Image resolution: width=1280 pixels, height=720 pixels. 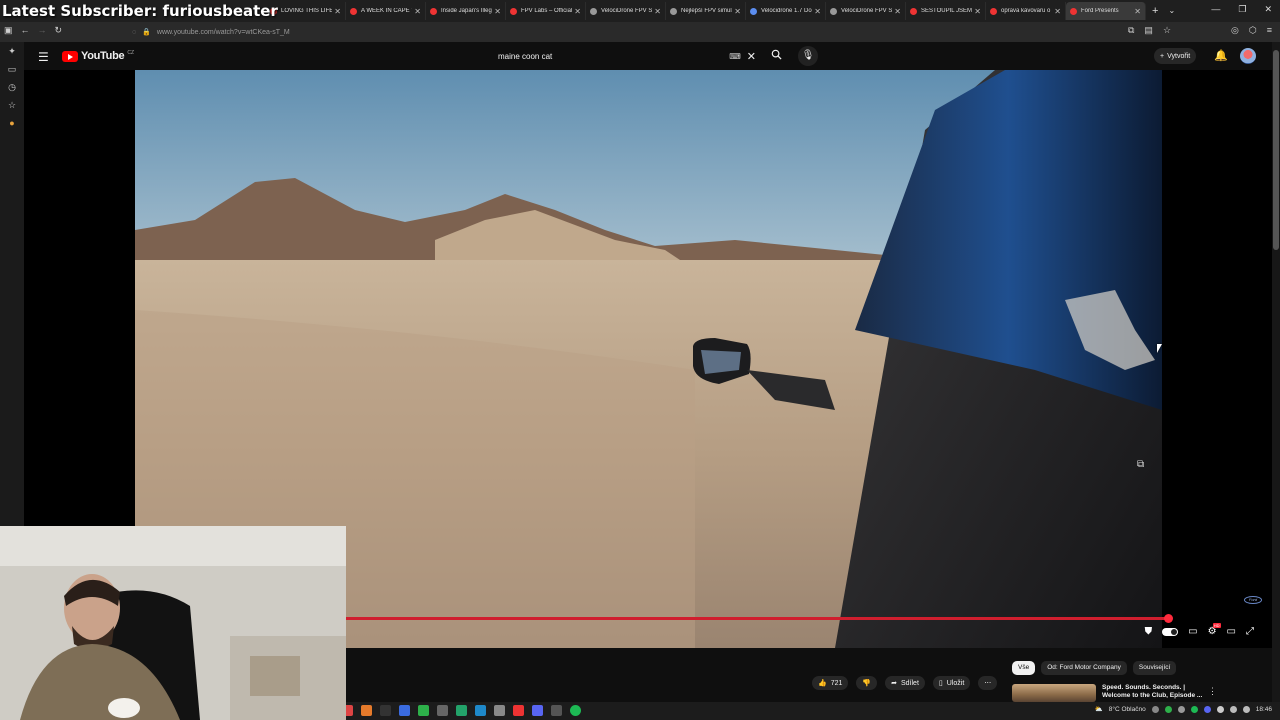 What do you see at coordinates (1149, 631) in the screenshot?
I see `sponsor-shield-icon: ⛊` at bounding box center [1149, 631].